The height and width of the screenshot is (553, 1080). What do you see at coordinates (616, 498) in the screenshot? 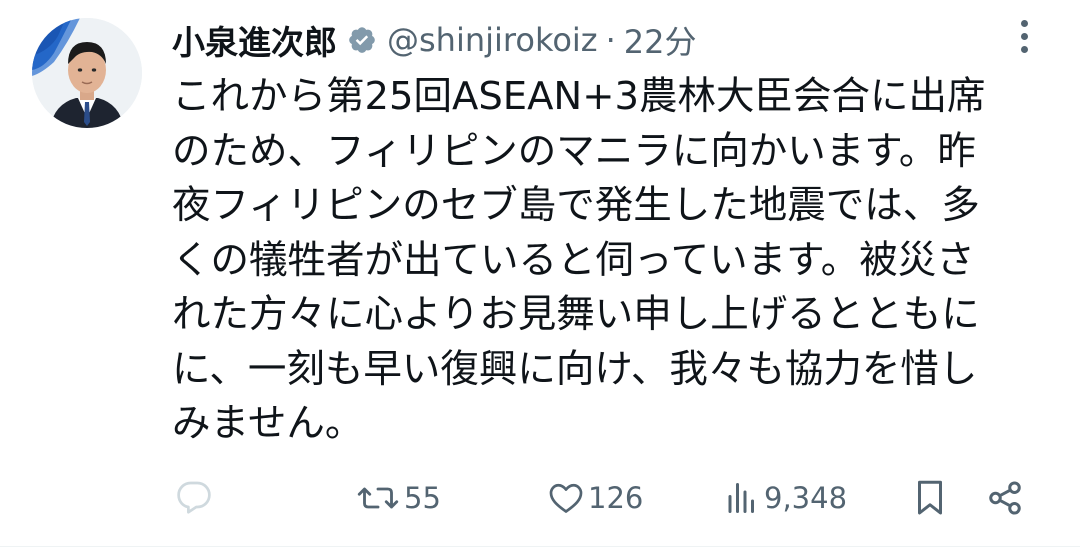
I see `like-count: 126` at bounding box center [616, 498].